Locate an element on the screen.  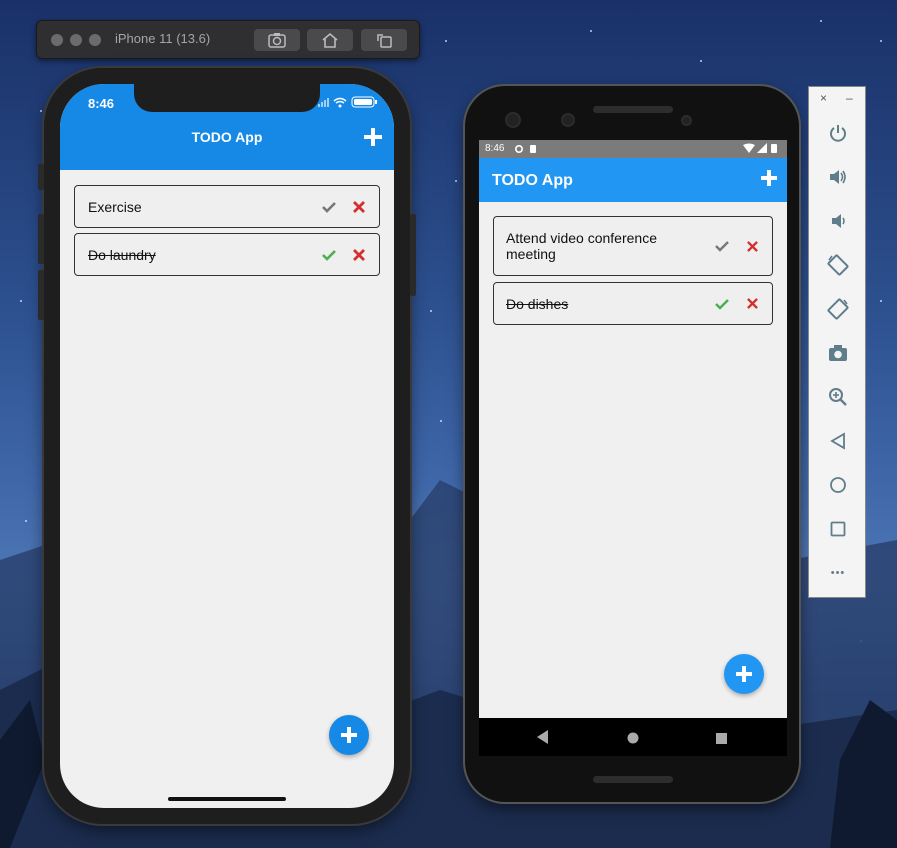
android-notification-icons is located at coordinates (525, 149).